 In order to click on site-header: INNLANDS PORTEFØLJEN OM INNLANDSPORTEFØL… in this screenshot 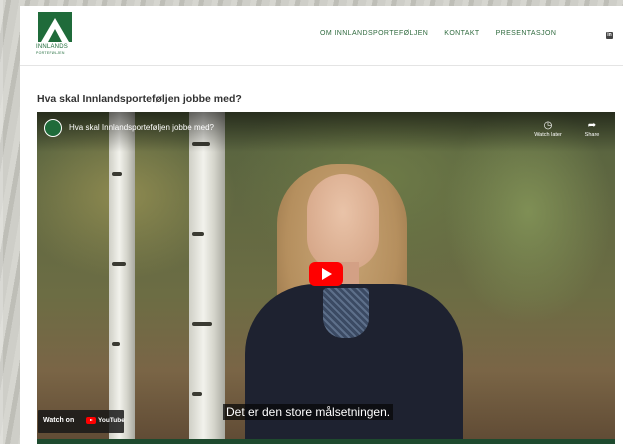, I will do `click(321, 36)`.